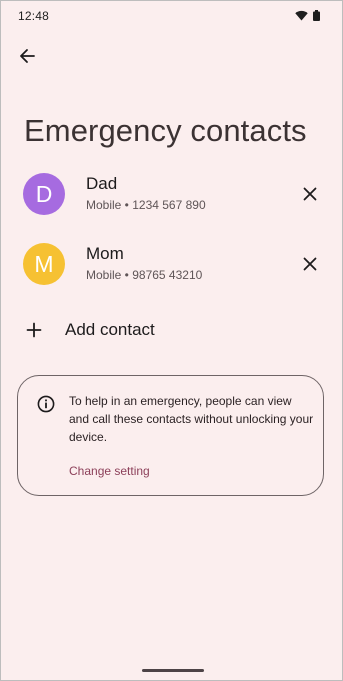  I want to click on contact-name: Dad, so click(102, 183).